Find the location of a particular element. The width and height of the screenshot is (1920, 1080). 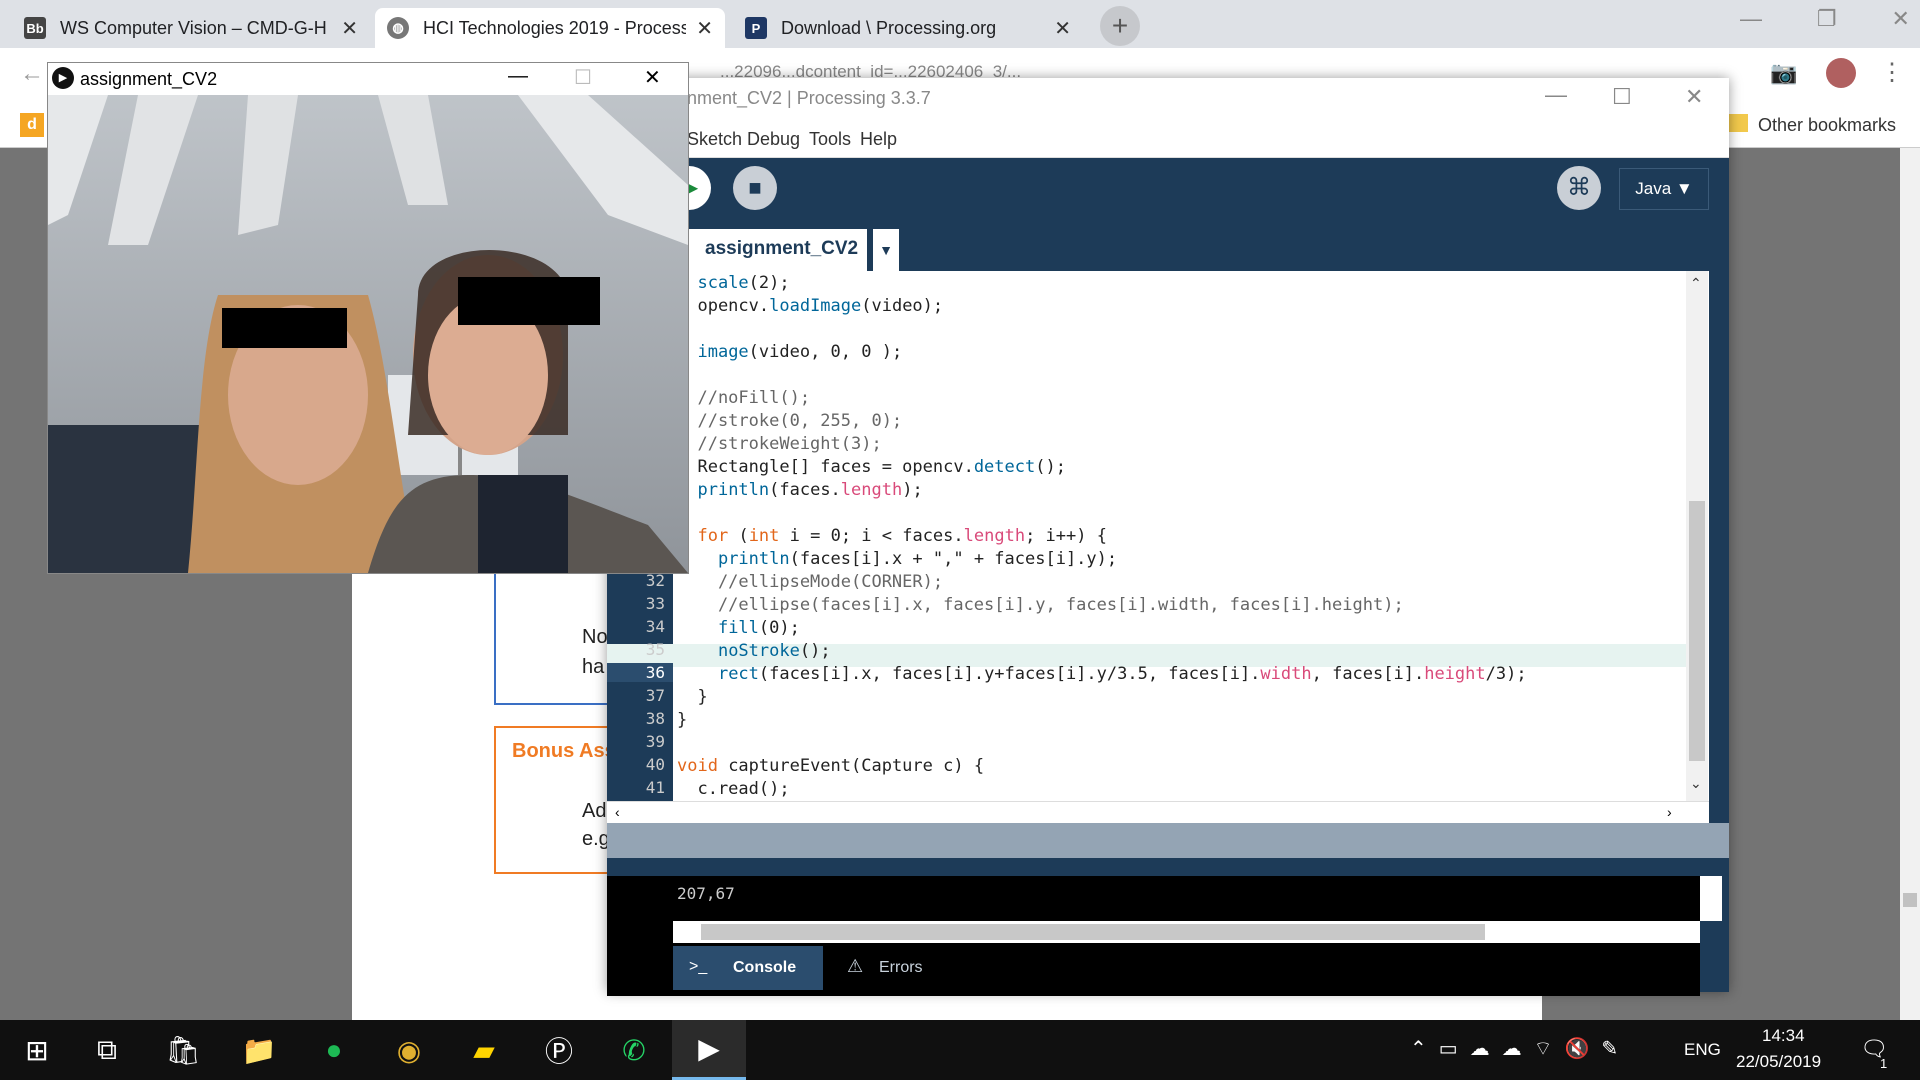

clock-time: 14:34 is located at coordinates (1783, 1036).